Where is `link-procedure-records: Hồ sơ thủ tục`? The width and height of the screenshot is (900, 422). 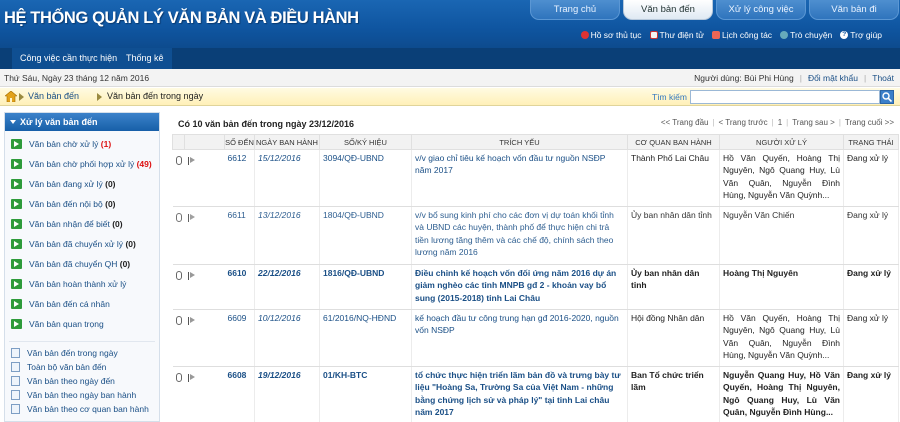
link-procedure-records: Hồ sơ thủ tục is located at coordinates (611, 35).